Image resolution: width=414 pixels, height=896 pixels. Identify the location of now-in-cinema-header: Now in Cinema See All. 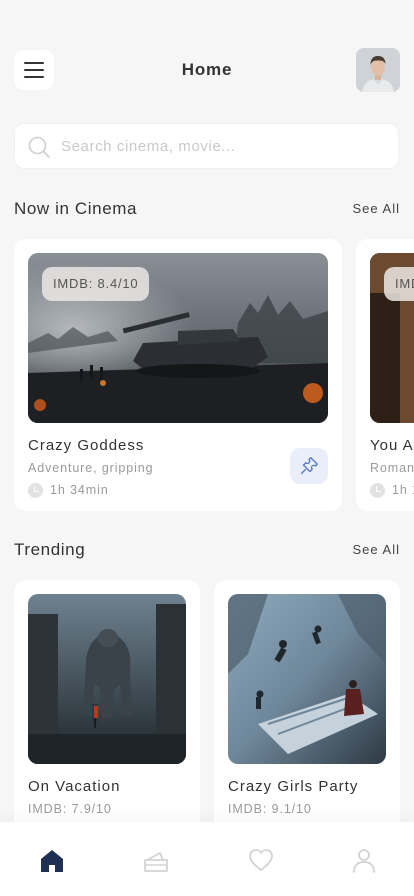
(207, 210).